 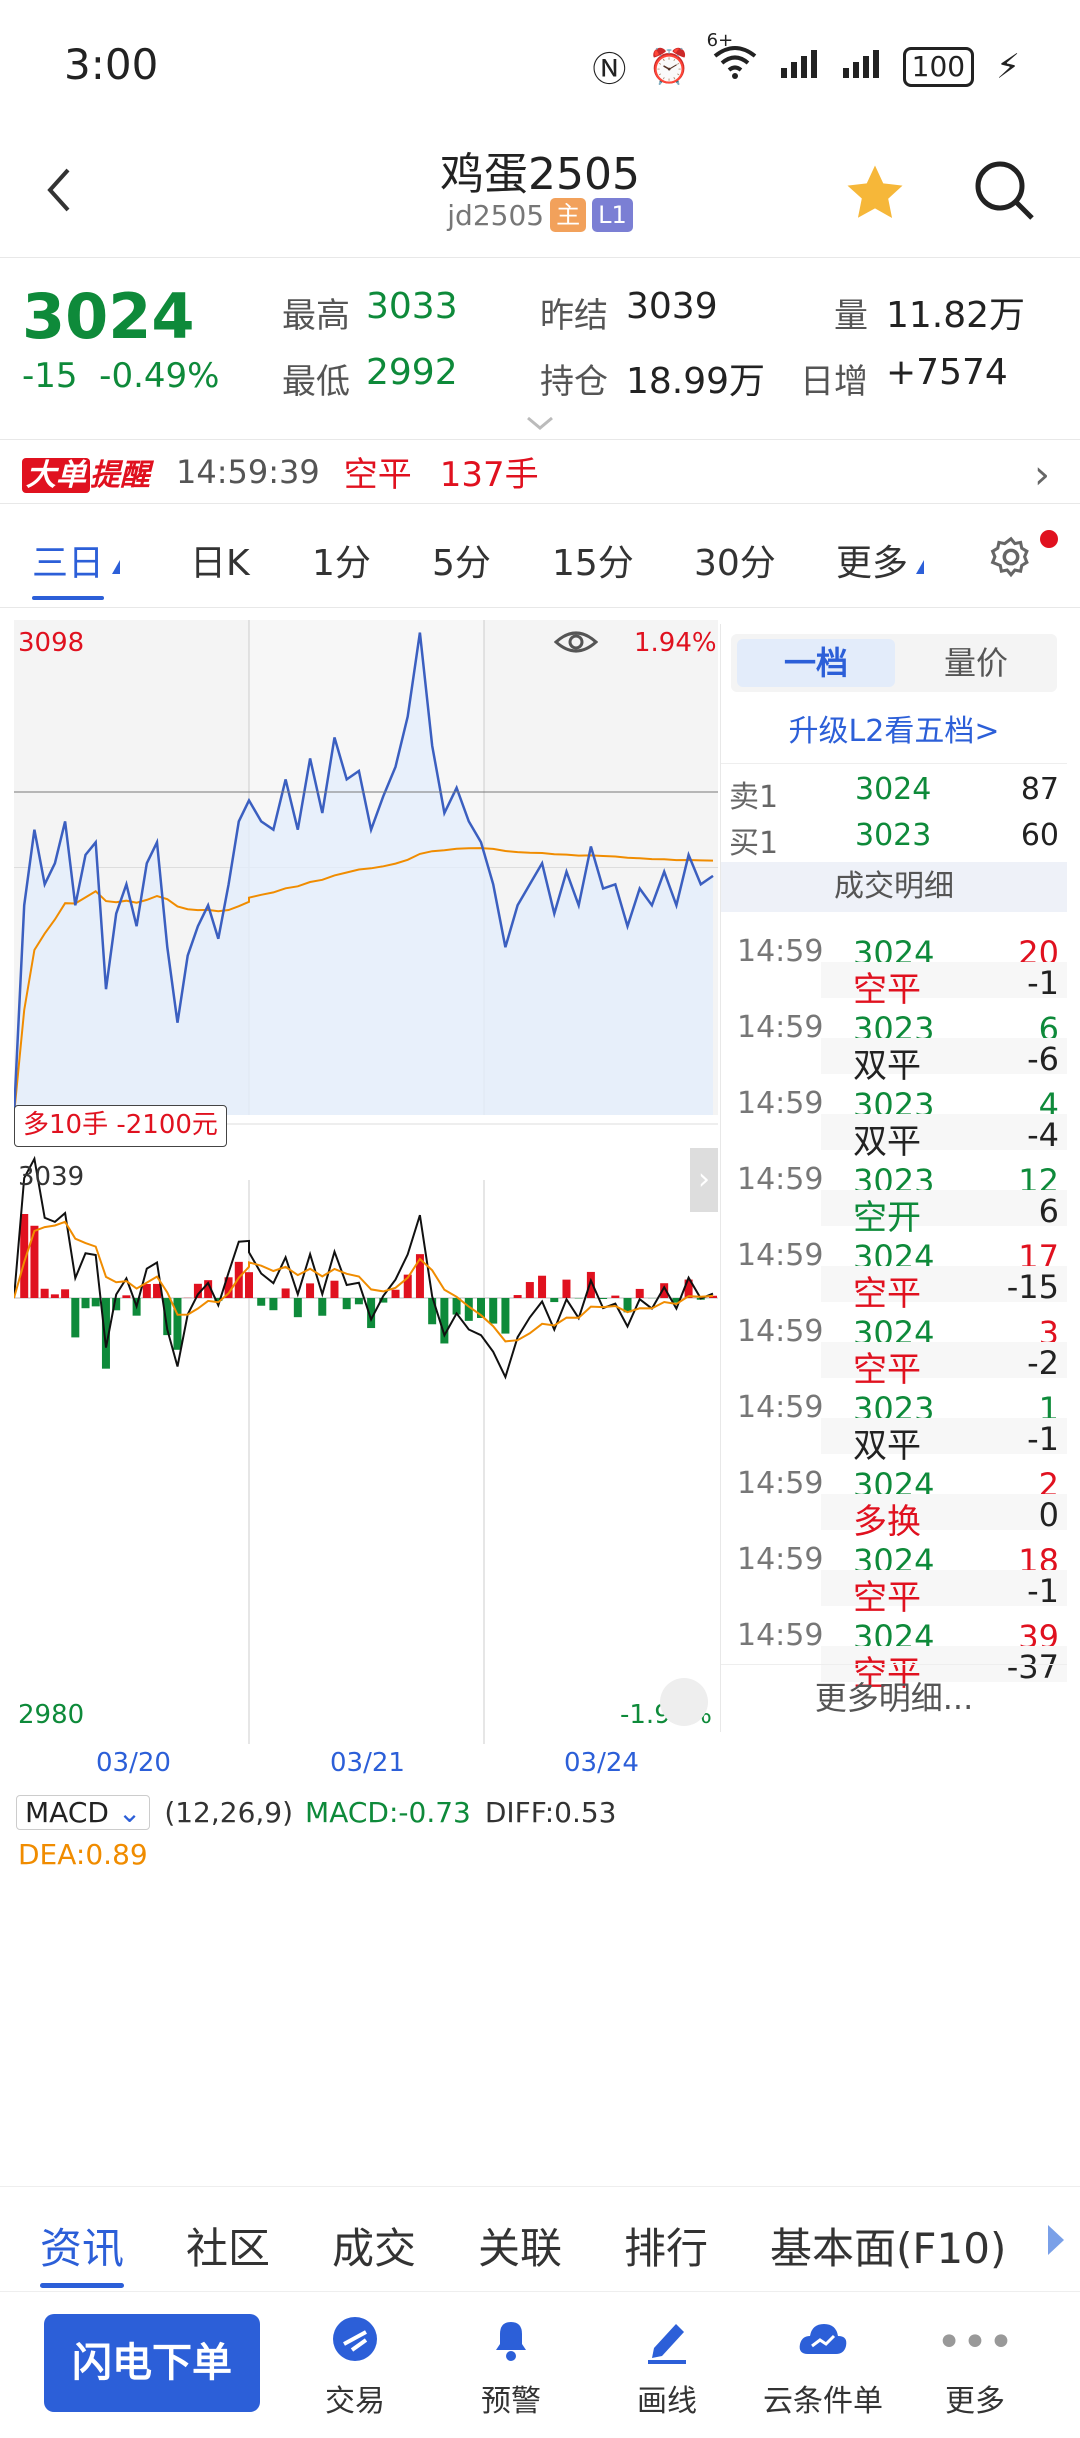 I want to click on trade-delta: 6, so click(x=1048, y=1211).